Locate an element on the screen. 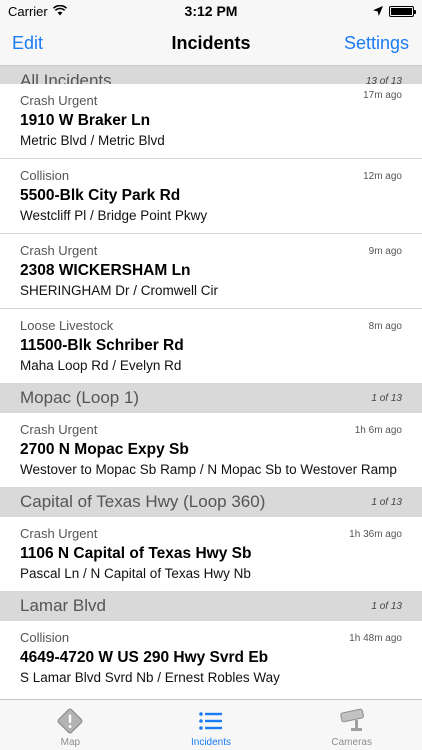  list-icon is located at coordinates (211, 721).